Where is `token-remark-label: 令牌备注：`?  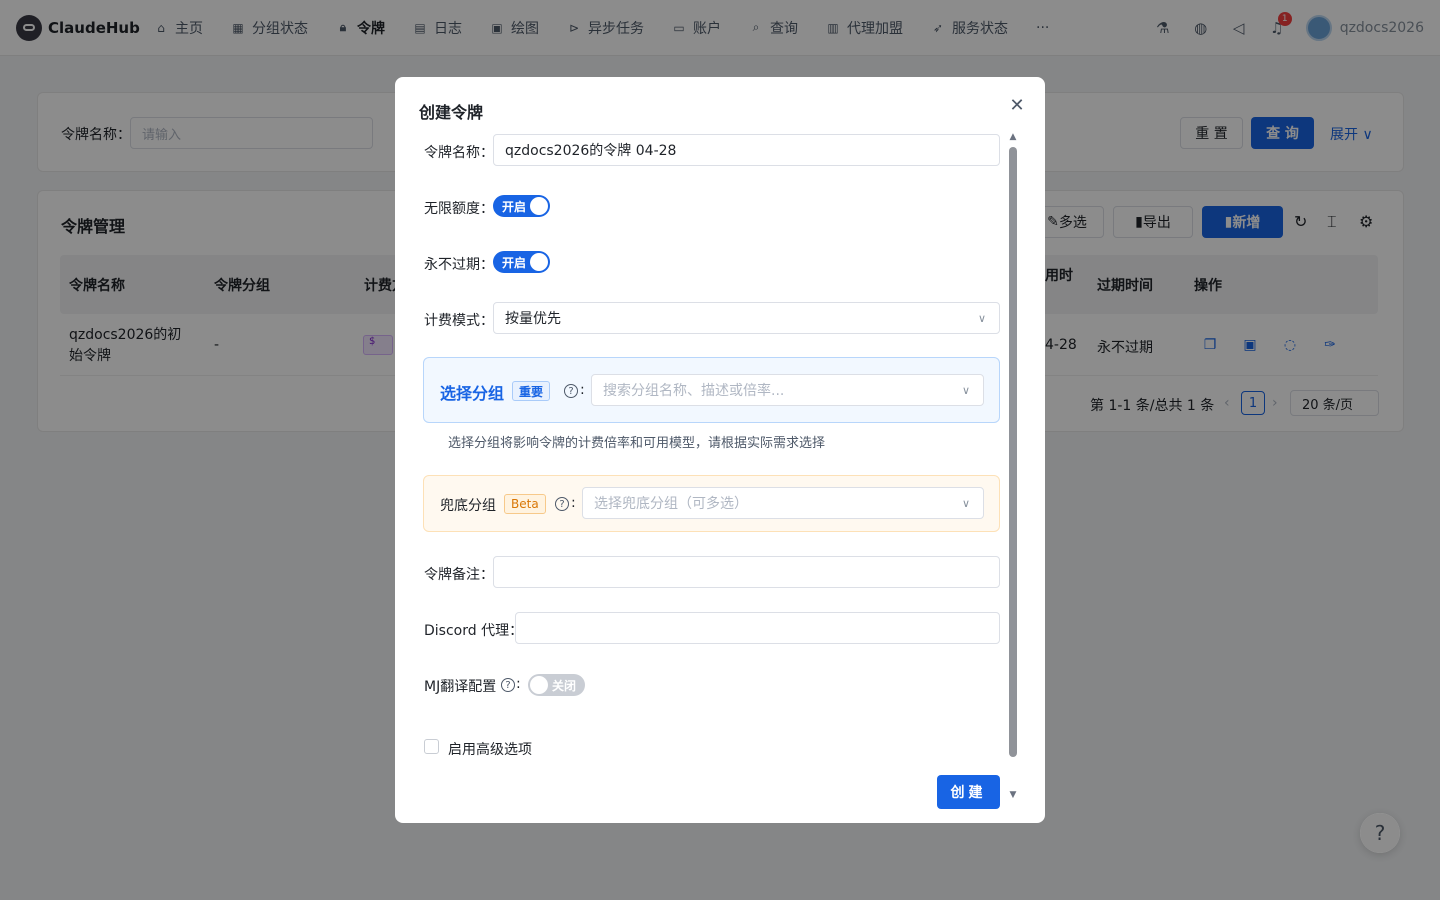
token-remark-label: 令牌备注： is located at coordinates (459, 575).